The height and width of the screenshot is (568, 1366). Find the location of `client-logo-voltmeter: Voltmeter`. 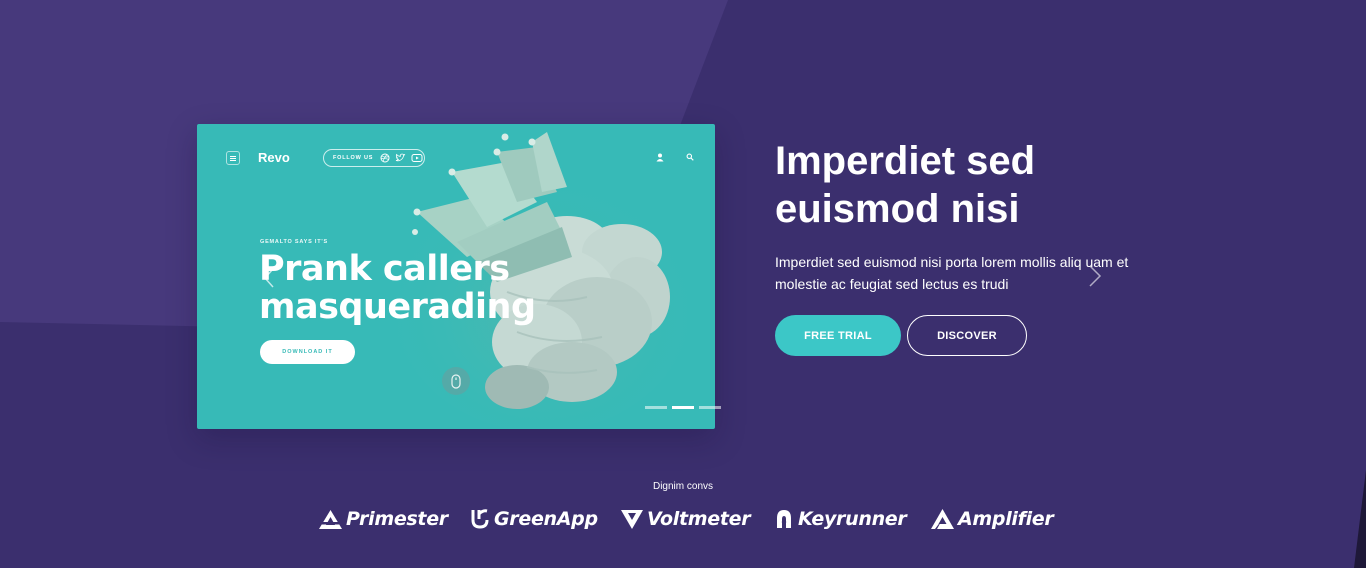

client-logo-voltmeter: Voltmeter is located at coordinates (686, 519).